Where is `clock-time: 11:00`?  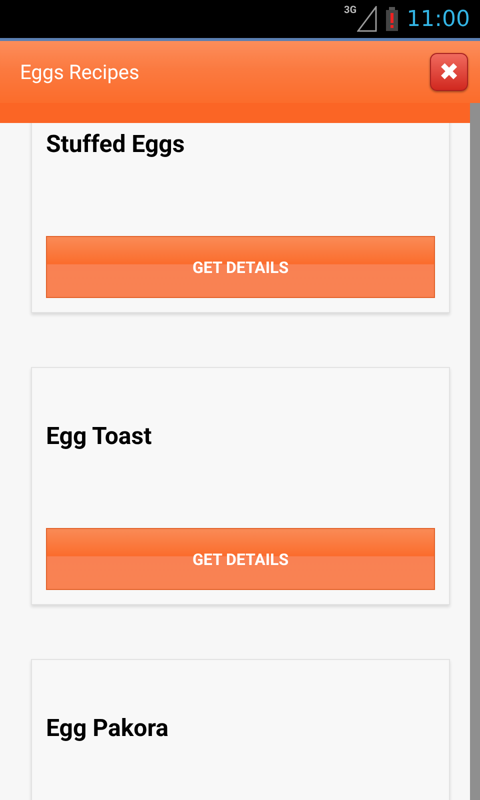 clock-time: 11:00 is located at coordinates (438, 19).